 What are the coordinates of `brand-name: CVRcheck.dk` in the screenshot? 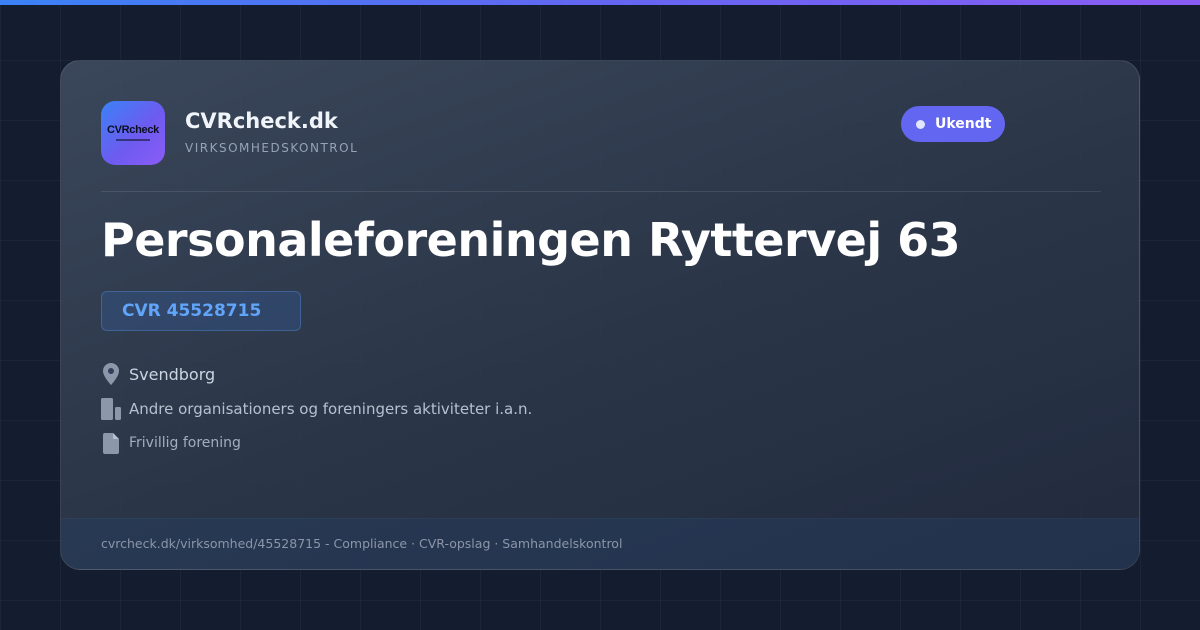 It's located at (261, 121).